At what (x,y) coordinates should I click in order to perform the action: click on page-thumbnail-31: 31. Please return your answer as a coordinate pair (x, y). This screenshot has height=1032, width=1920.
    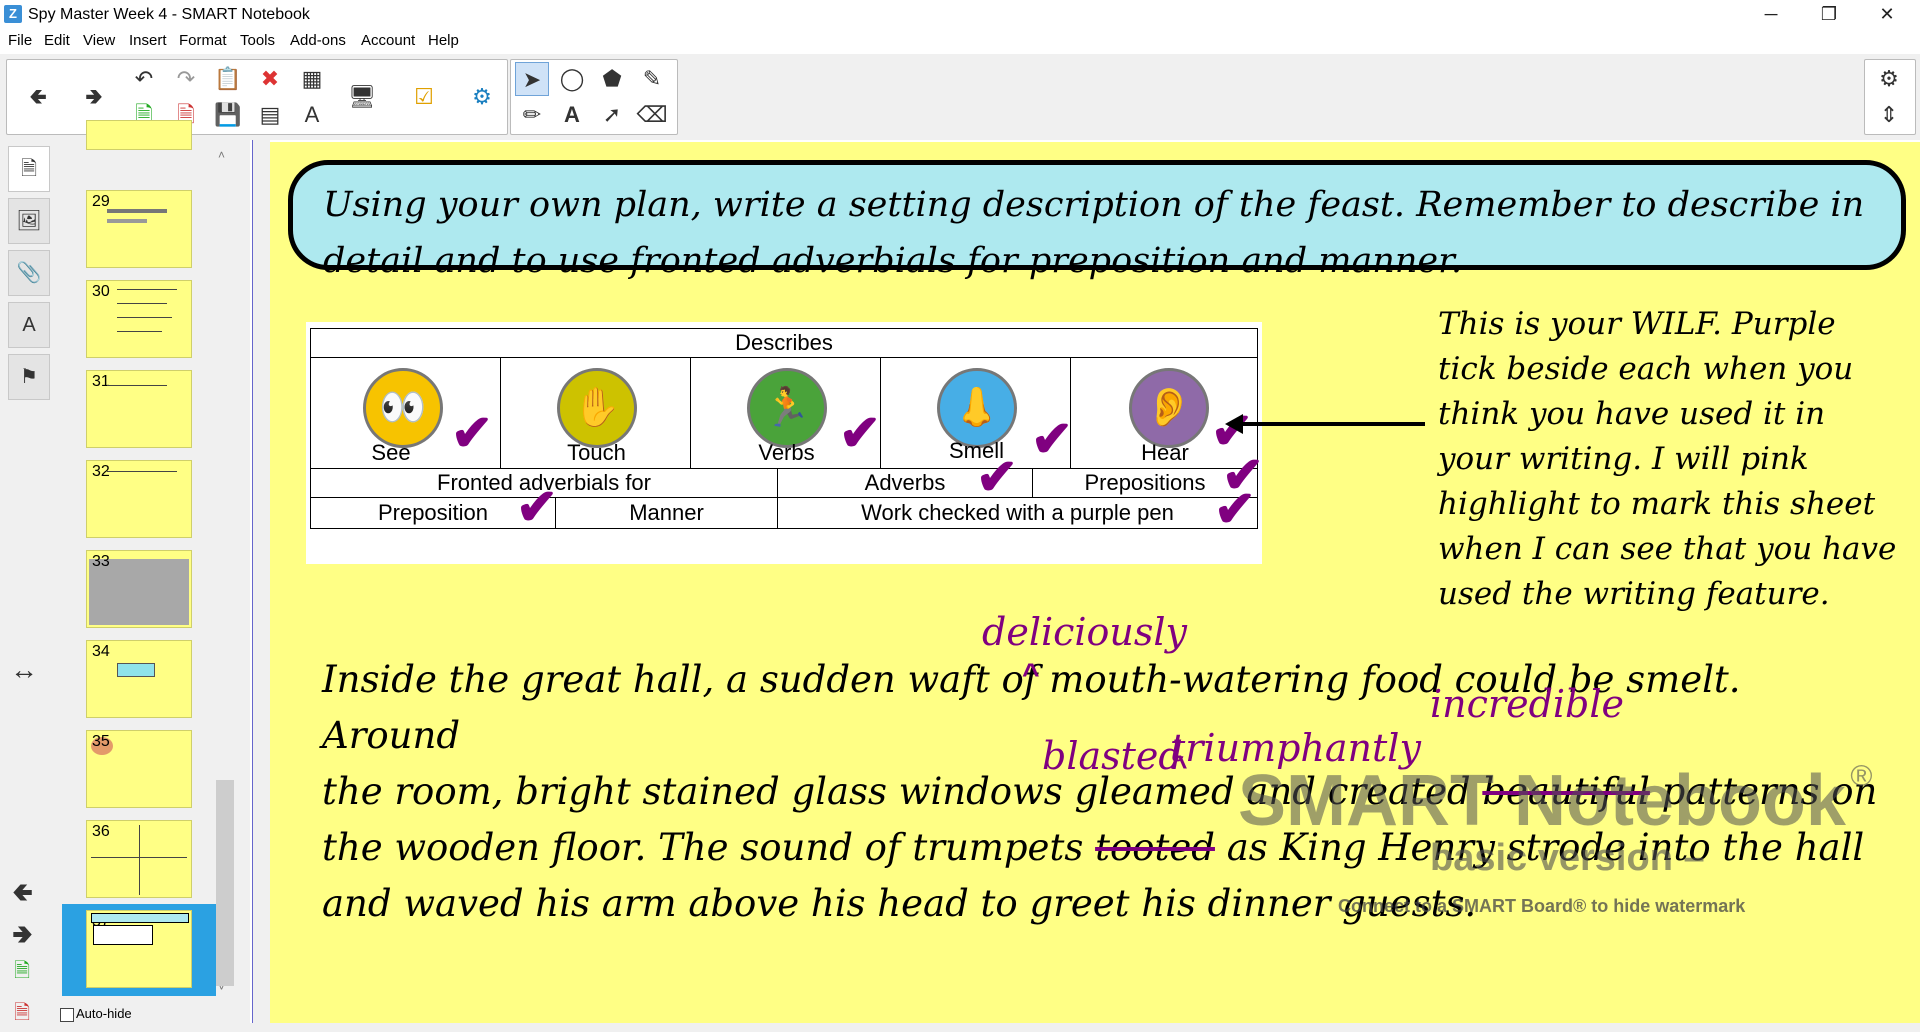
    Looking at the image, I should click on (139, 409).